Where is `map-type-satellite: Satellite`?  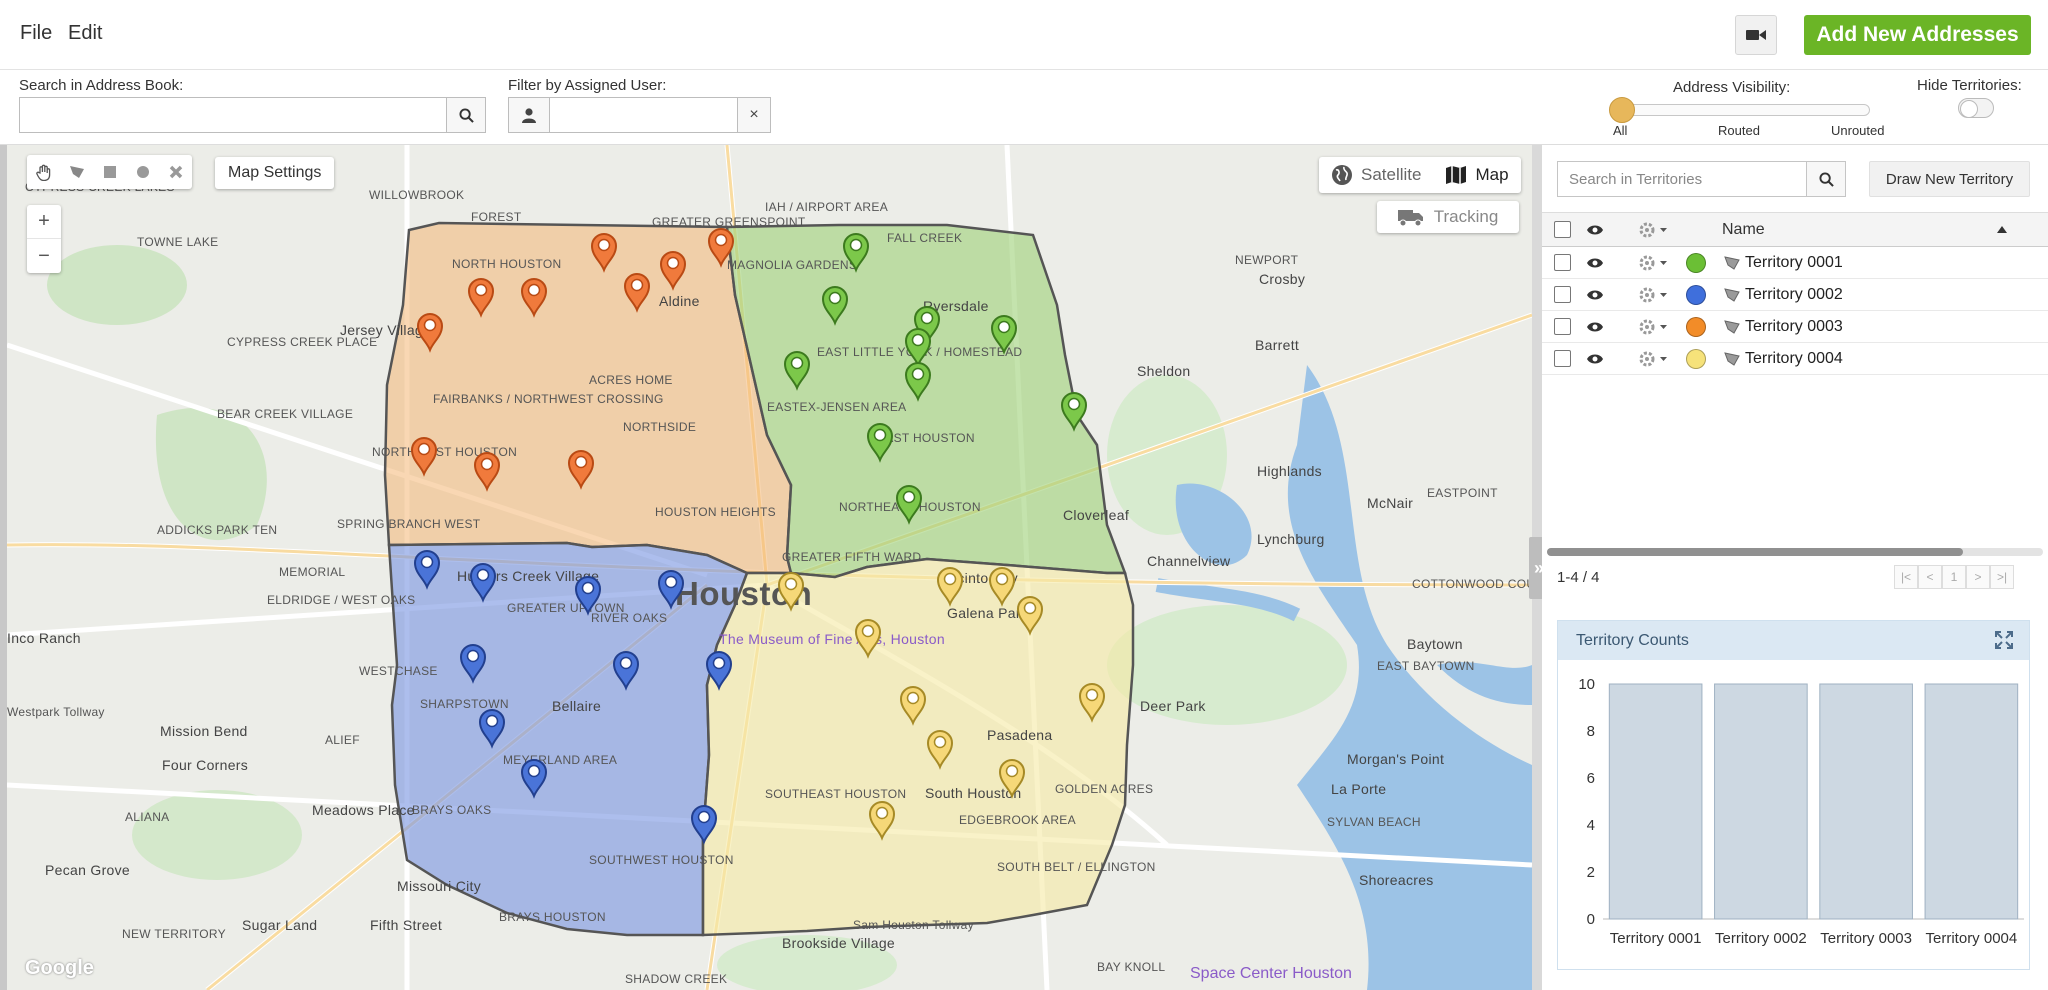
map-type-satellite: Satellite is located at coordinates (1376, 175).